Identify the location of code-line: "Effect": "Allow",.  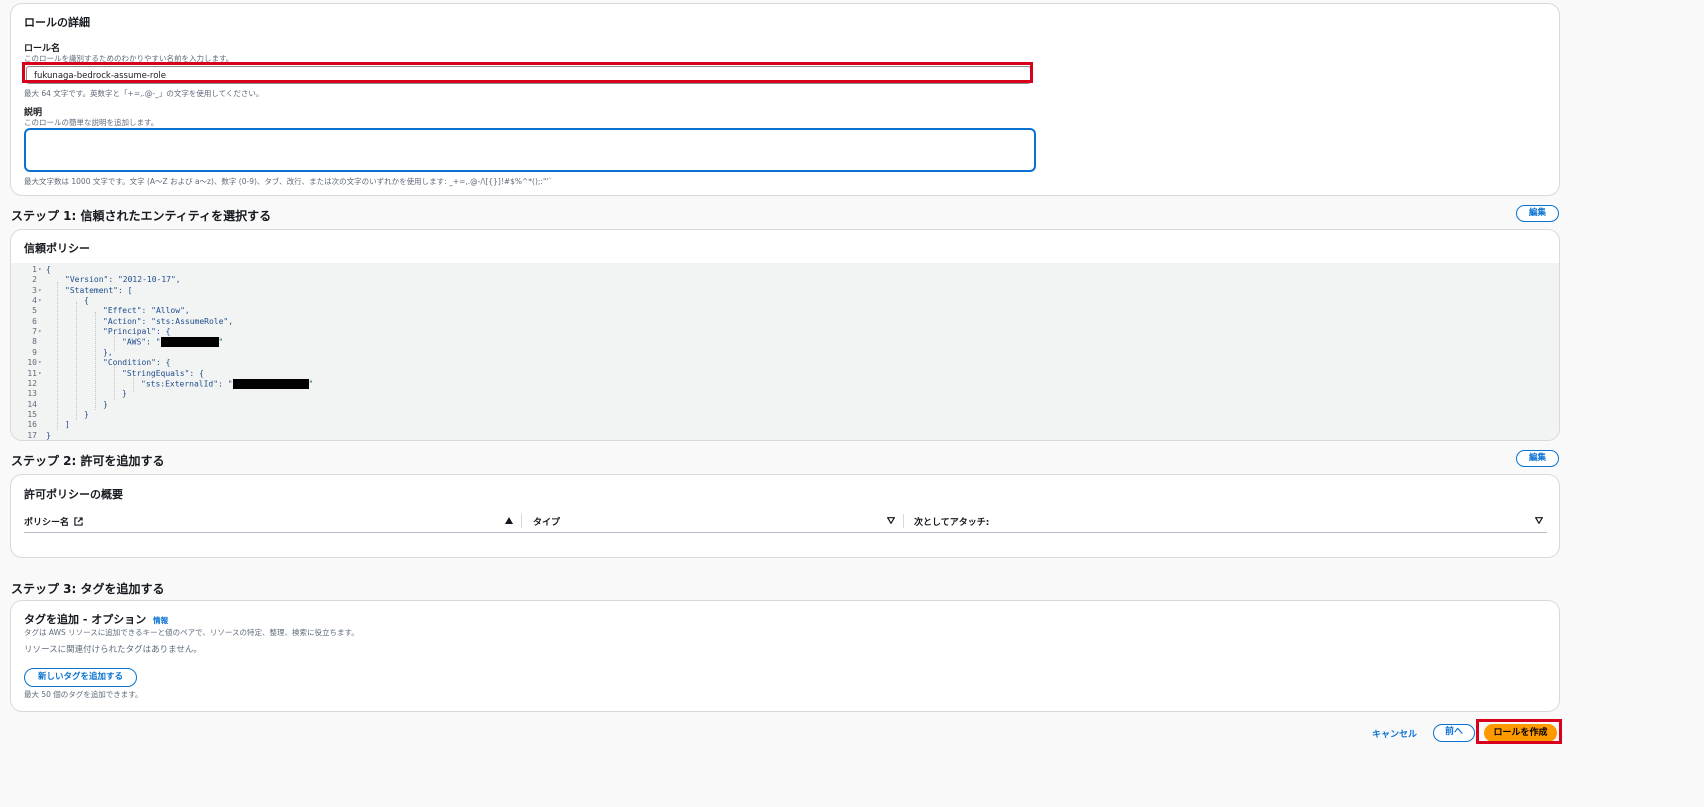
(146, 310).